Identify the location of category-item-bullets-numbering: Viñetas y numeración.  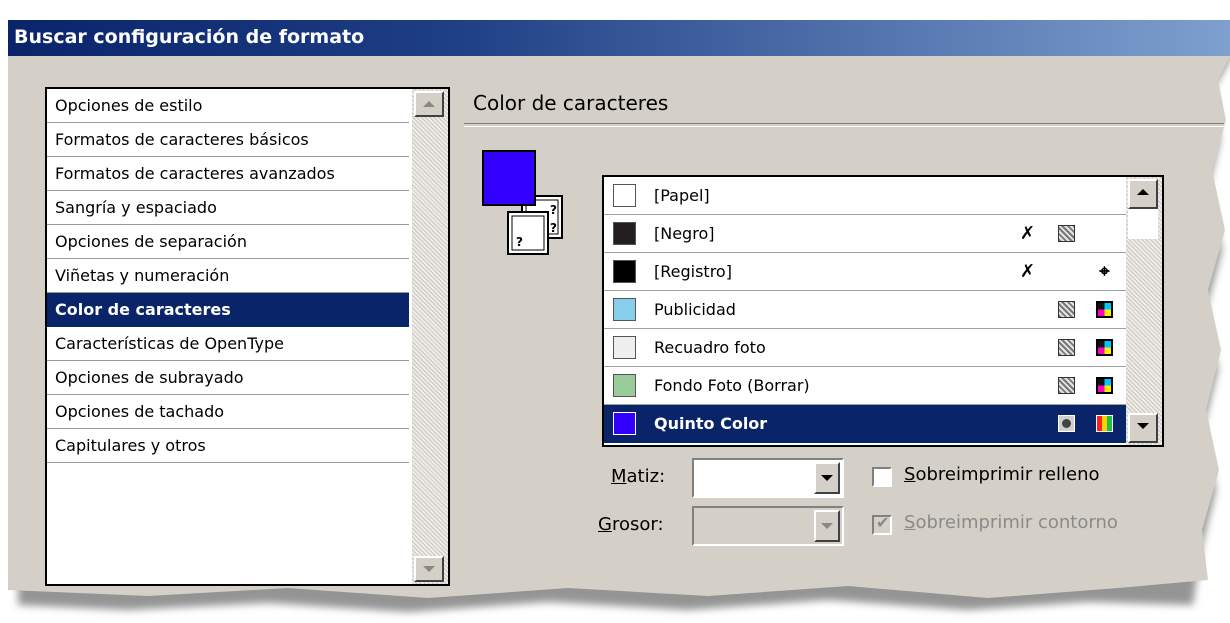
(228, 276).